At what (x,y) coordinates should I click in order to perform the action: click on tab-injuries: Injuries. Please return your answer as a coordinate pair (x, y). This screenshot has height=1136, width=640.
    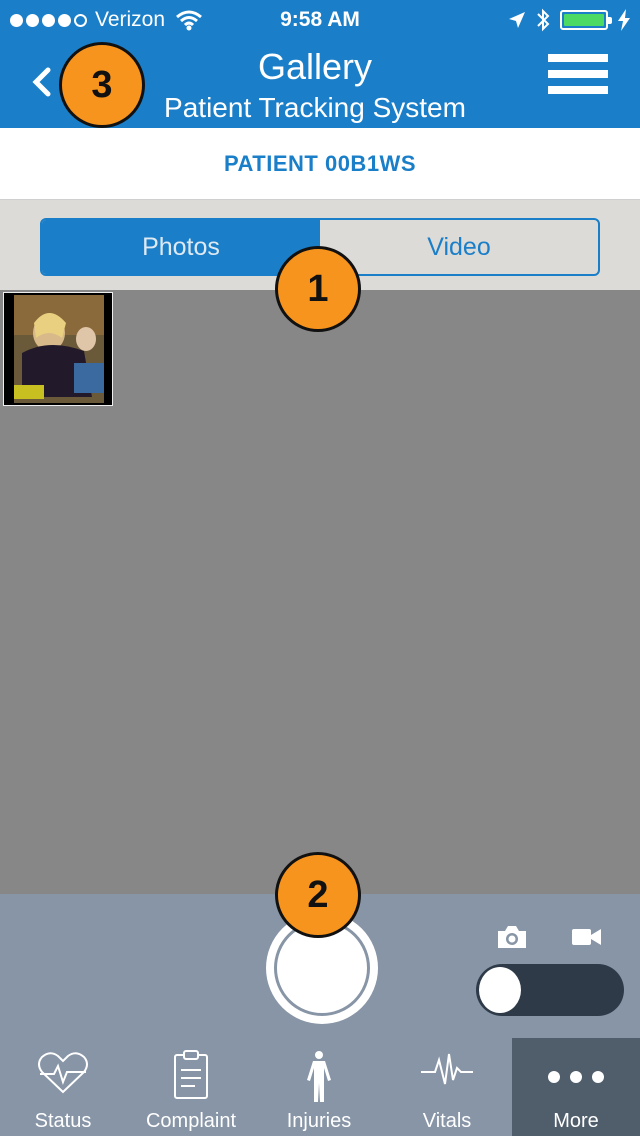
    Looking at the image, I should click on (319, 1087).